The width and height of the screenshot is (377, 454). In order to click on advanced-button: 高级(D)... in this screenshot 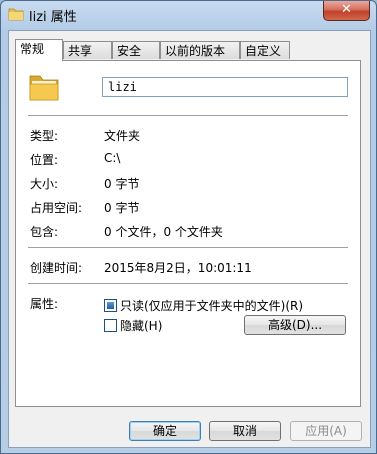, I will do `click(295, 325)`.